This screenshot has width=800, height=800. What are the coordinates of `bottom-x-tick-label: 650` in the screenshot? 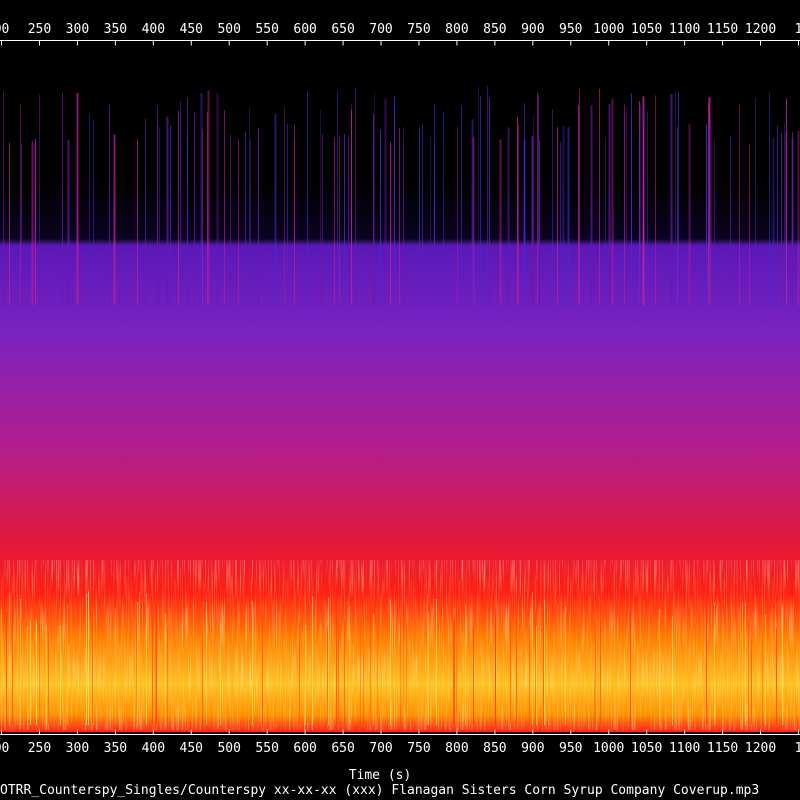 It's located at (342, 748).